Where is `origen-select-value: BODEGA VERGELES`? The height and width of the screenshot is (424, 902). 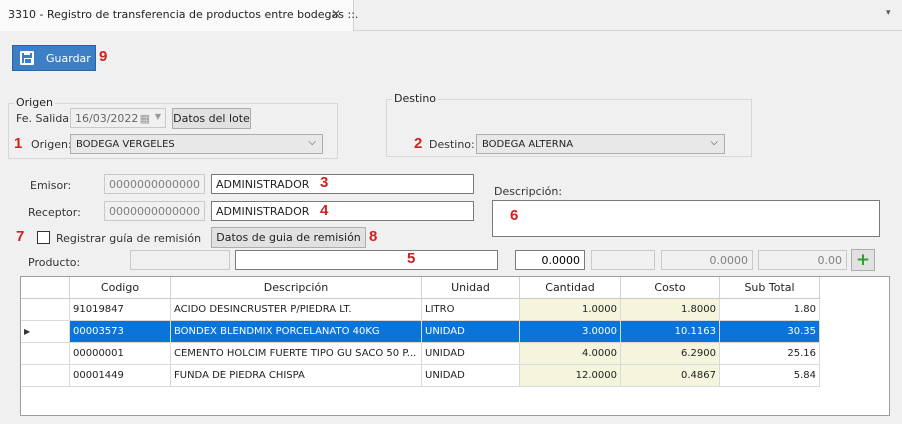 origen-select-value: BODEGA VERGELES is located at coordinates (125, 144).